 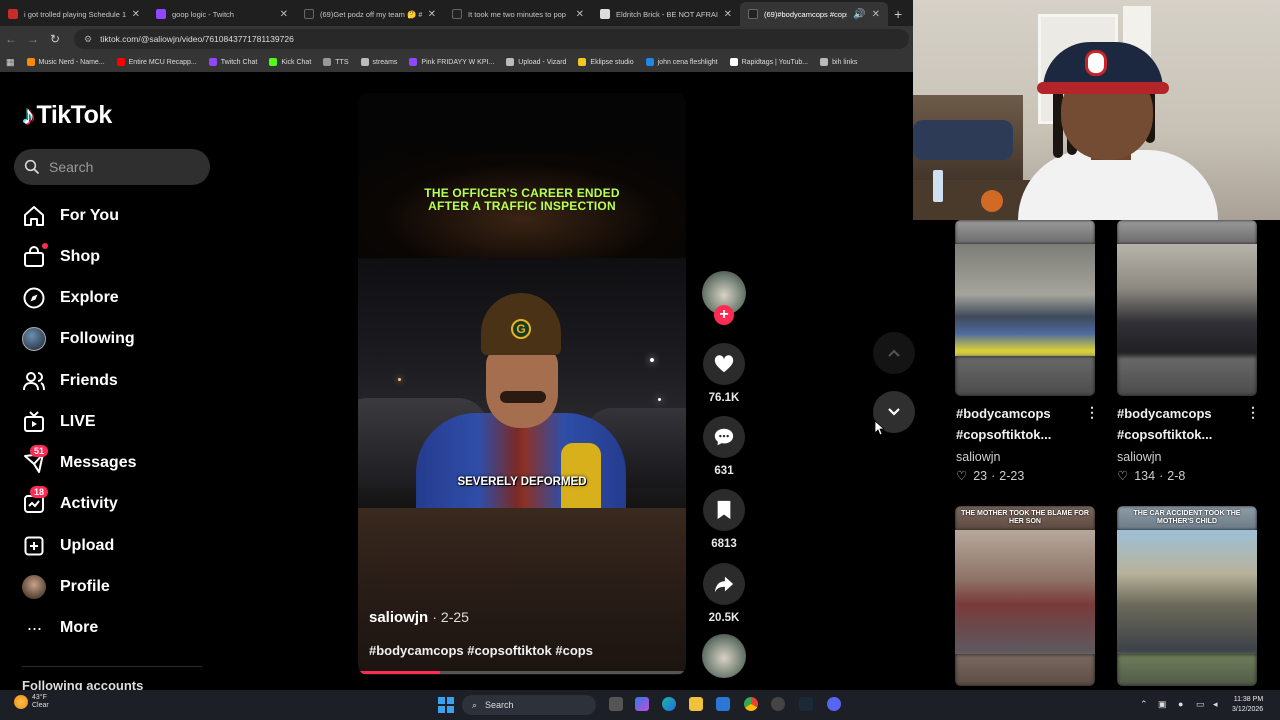 What do you see at coordinates (1187, 596) in the screenshot?
I see `recommended-video-thumbnail: THE CAR ACCIDENT TOOK THE MOTHER'S CHILD` at bounding box center [1187, 596].